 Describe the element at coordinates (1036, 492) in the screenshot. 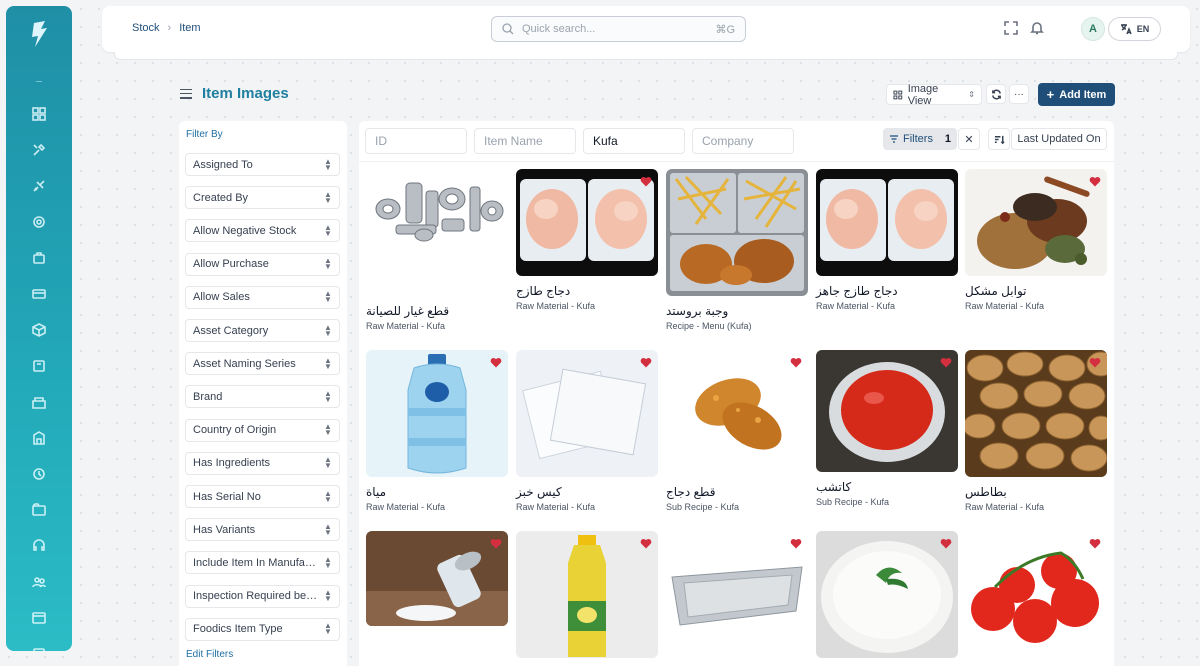

I see `item-name: بطاطس` at that location.